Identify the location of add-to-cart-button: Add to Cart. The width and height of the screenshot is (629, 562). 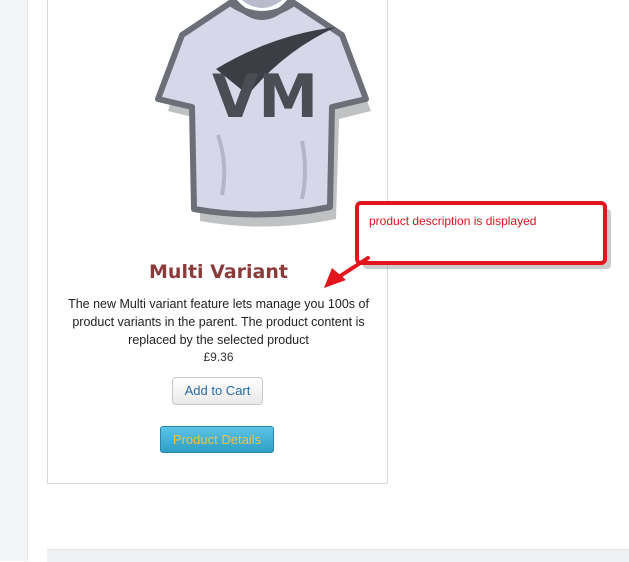
(217, 391).